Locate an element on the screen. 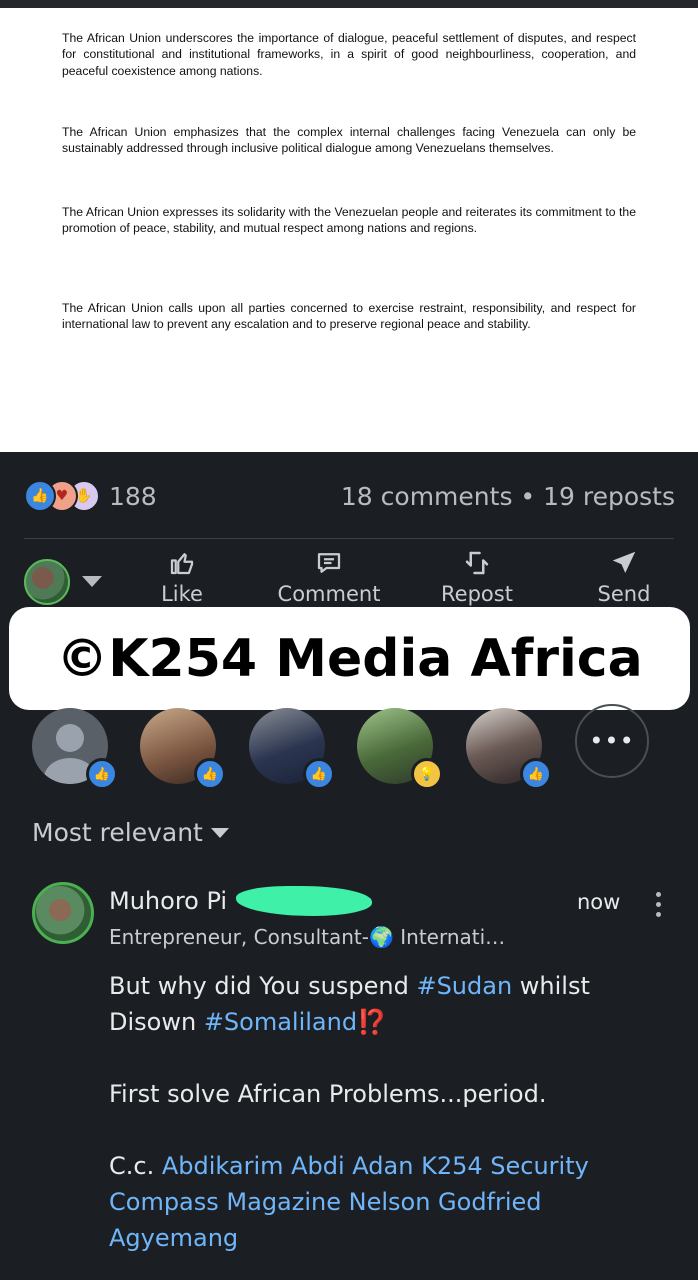 This screenshot has width=698, height=1280. send-button: Send is located at coordinates (624, 577).